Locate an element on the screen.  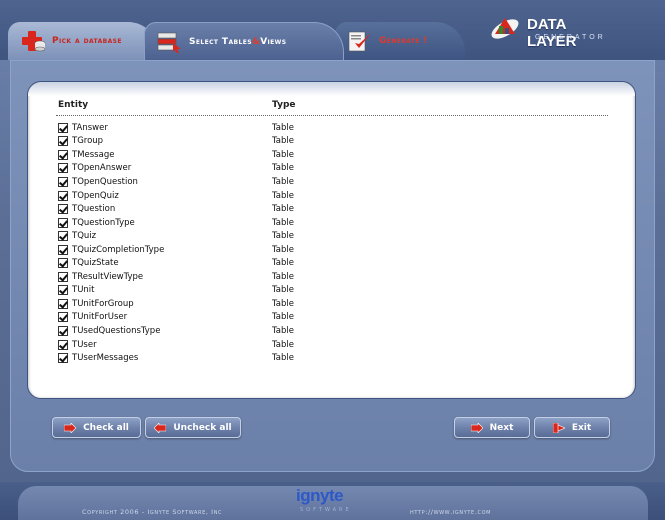
exit-button: Exit is located at coordinates (572, 427).